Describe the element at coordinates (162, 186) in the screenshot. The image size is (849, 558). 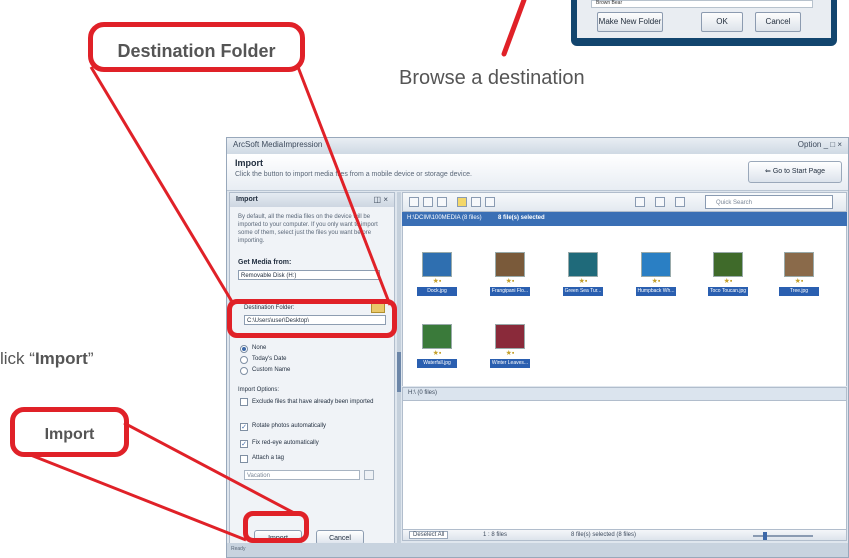
I see `destination-connector-line-left` at that location.